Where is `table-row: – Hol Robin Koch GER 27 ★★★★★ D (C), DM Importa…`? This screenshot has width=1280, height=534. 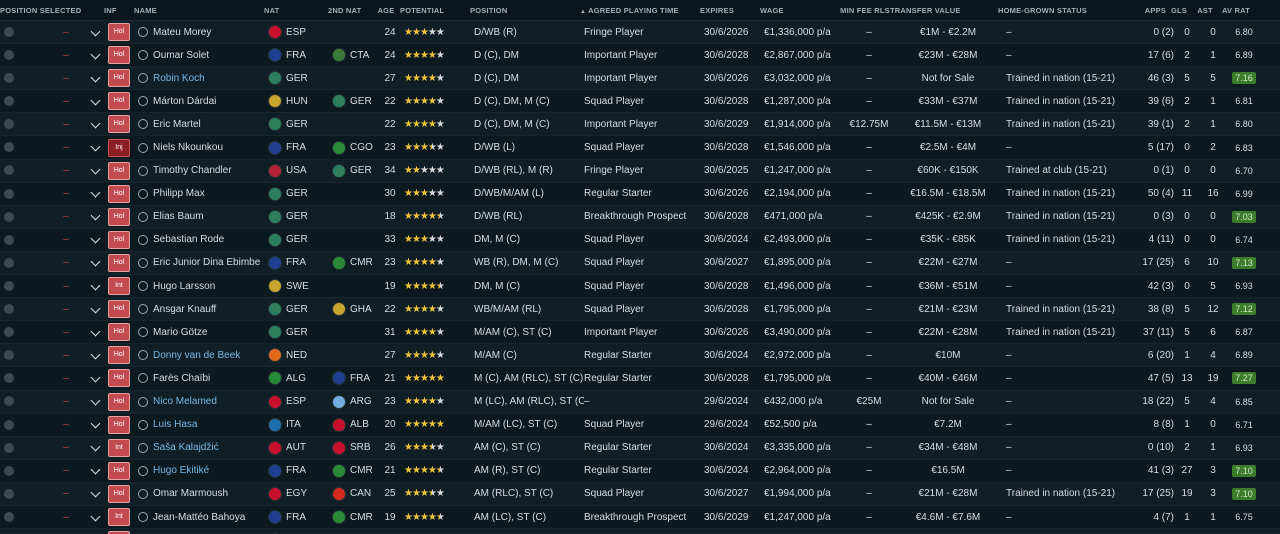 table-row: – Hol Robin Koch GER 27 ★★★★★ D (C), DM Importa… is located at coordinates (640, 79).